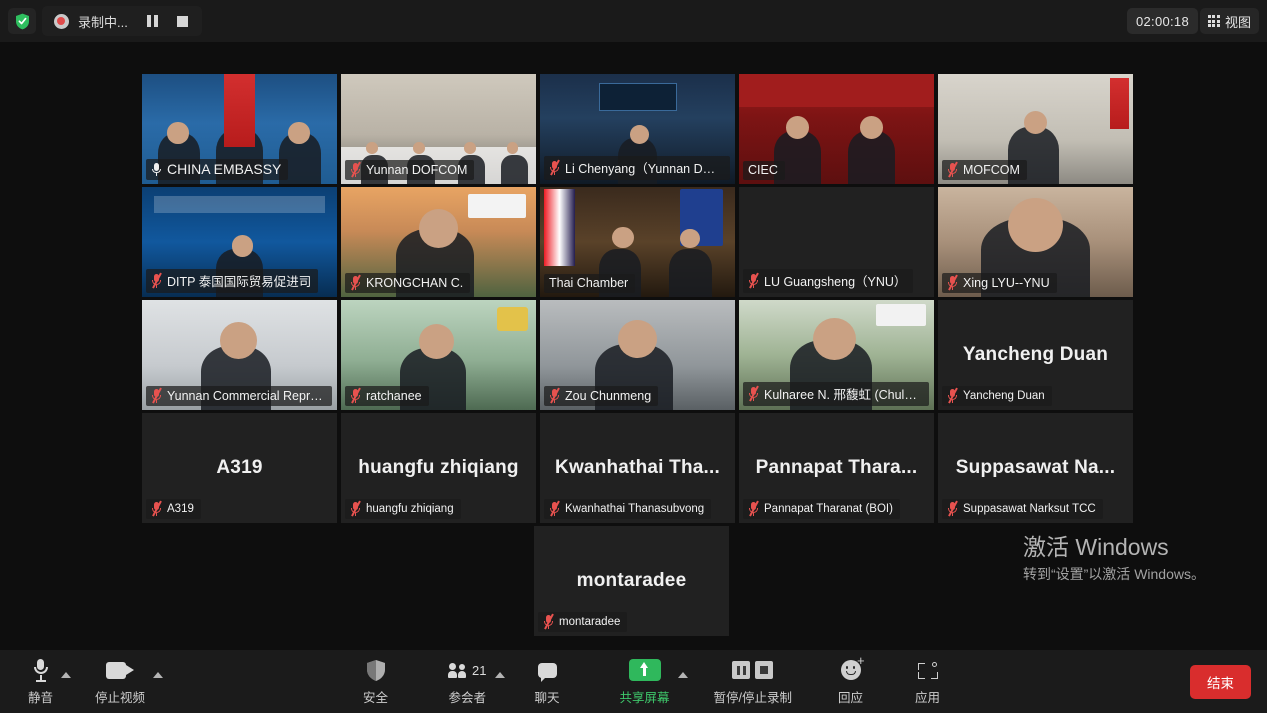 The height and width of the screenshot is (713, 1267). Describe the element at coordinates (467, 670) in the screenshot. I see `people-icon: 21` at that location.